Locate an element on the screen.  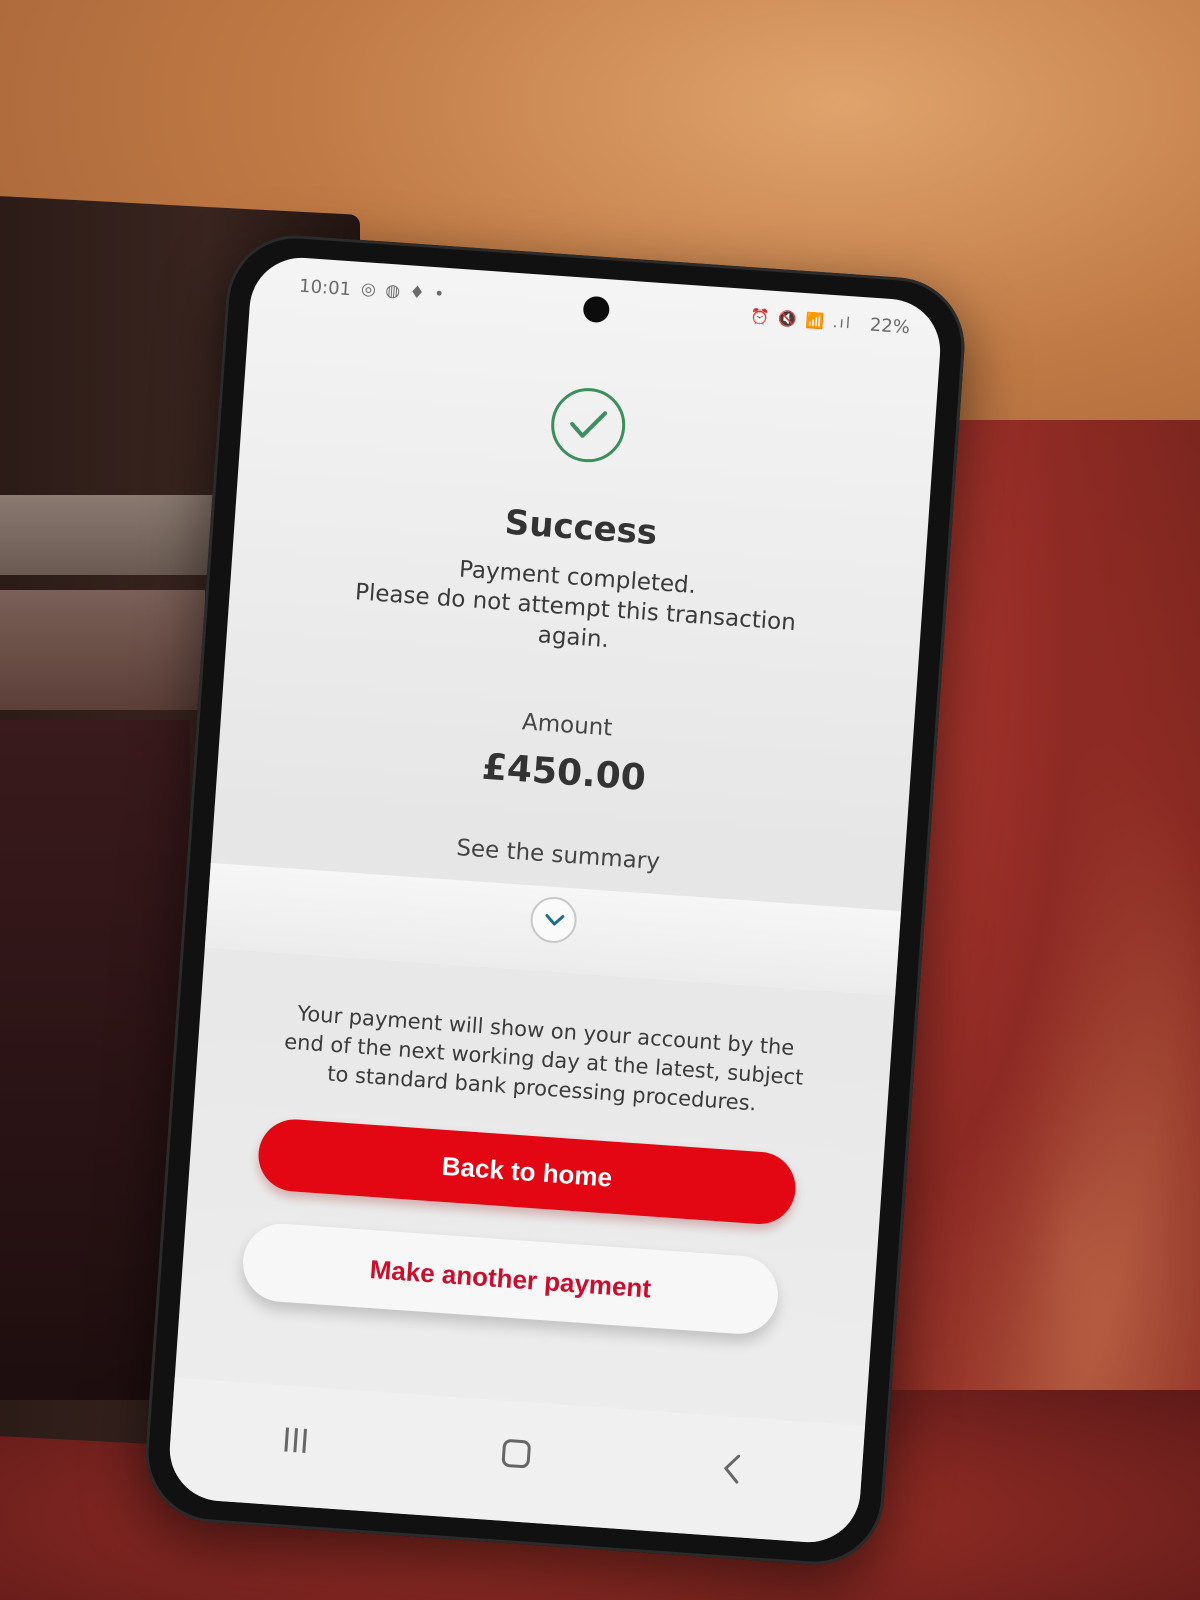
notification-icons: ◎ ◍ ♦ • is located at coordinates (403, 292).